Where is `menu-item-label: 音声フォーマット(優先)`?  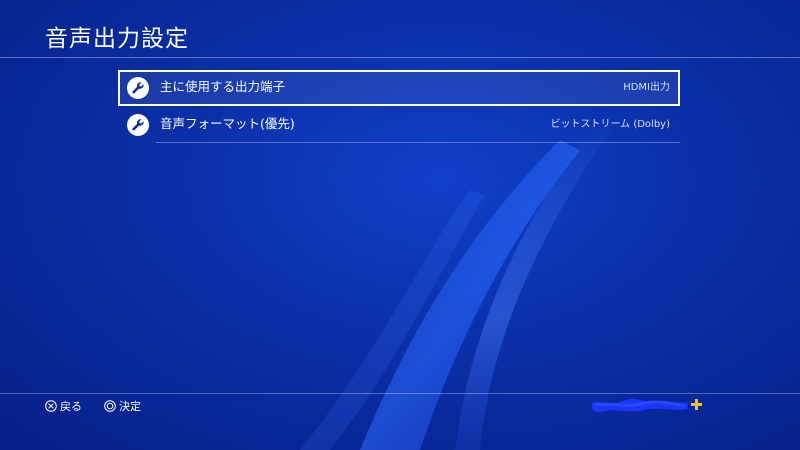 menu-item-label: 音声フォーマット(優先) is located at coordinates (227, 123).